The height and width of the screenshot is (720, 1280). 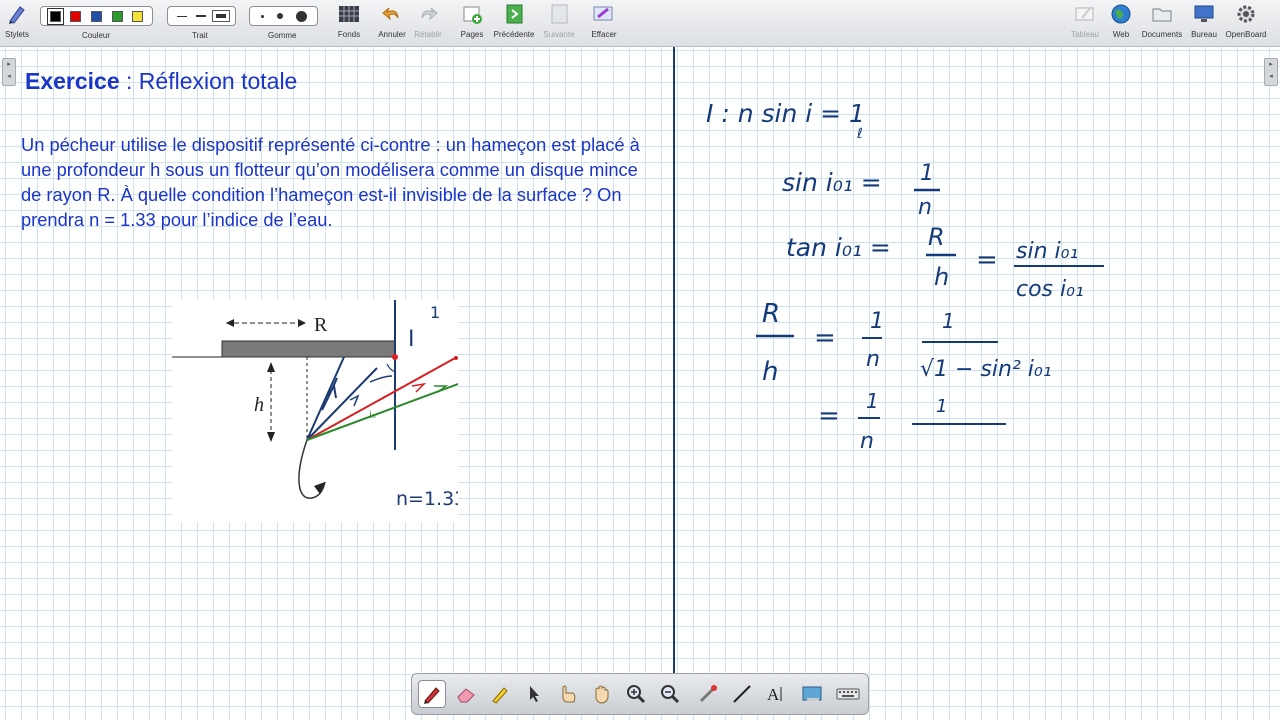 What do you see at coordinates (321, 325) in the screenshot?
I see `label-R: R` at bounding box center [321, 325].